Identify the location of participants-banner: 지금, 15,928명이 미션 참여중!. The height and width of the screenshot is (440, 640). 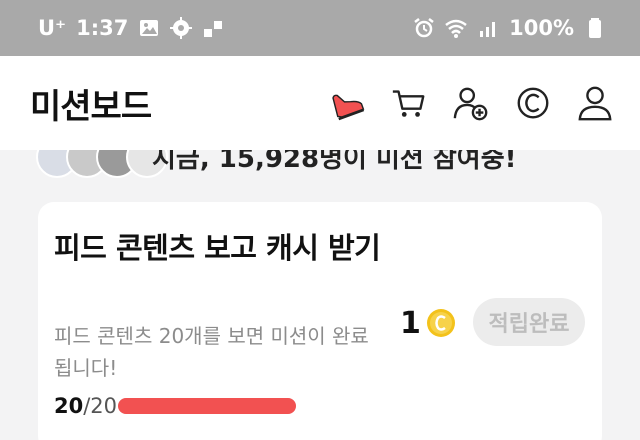
(320, 170).